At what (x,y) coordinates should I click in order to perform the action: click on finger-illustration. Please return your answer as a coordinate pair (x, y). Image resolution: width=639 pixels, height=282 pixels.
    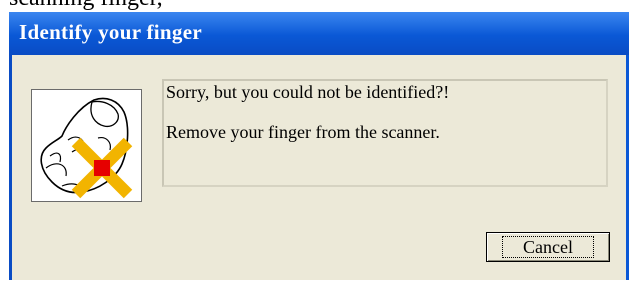
    Looking at the image, I should click on (86, 148).